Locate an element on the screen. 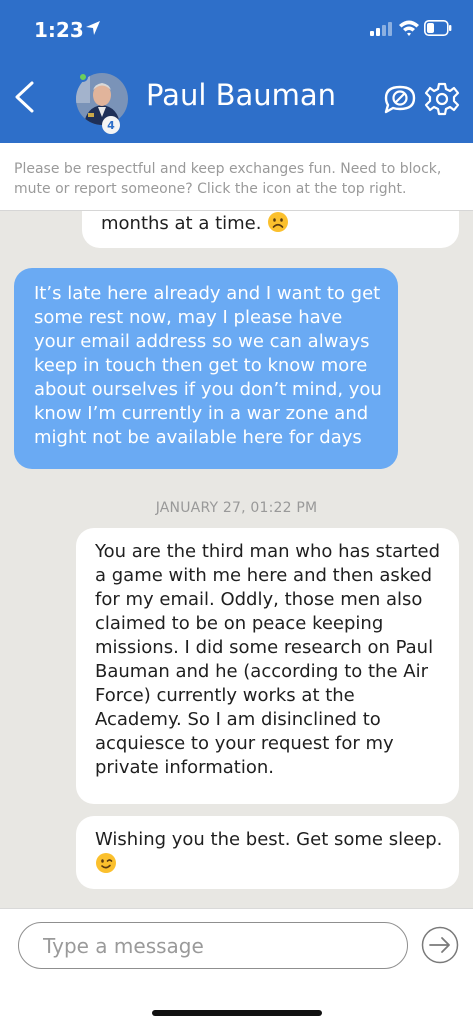  date-divider: JANUARY 27, 01:22 PM is located at coordinates (236, 508).